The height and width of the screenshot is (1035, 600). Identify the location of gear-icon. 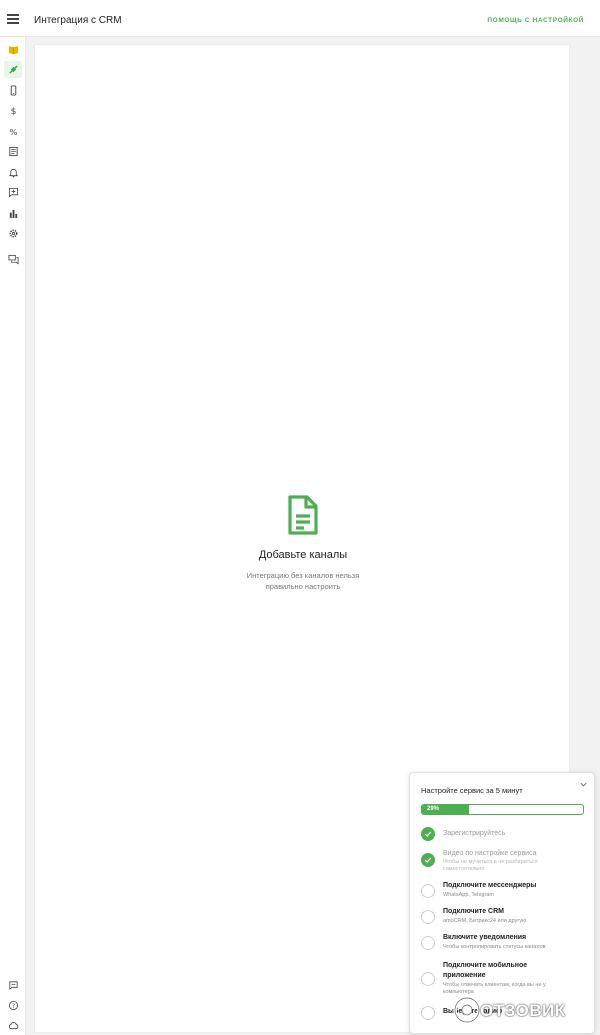
(13, 233).